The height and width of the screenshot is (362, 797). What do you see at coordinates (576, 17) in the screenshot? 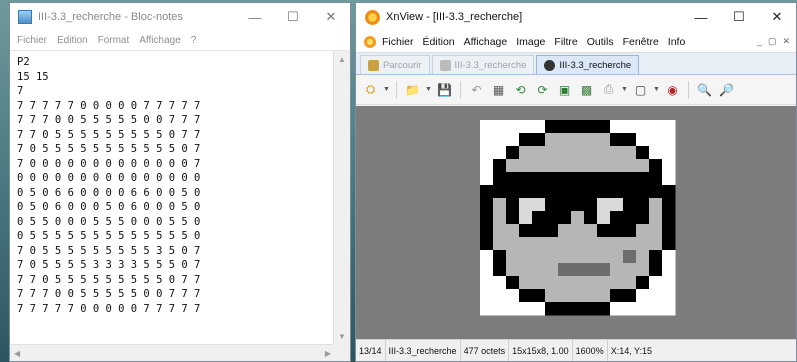
I see `xnview-titlebar: XnView - [III-3.3_recherche] — ☐ ✕` at bounding box center [576, 17].